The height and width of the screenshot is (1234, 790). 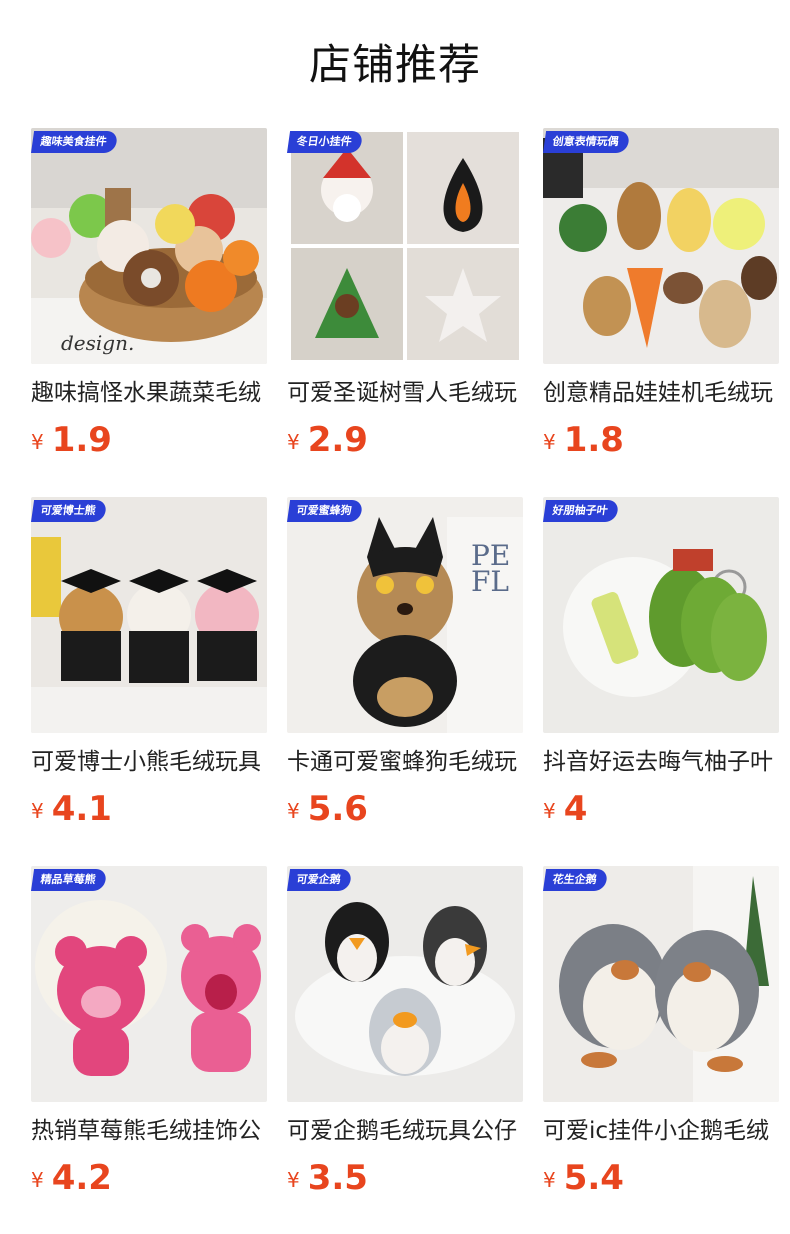 I want to click on product-price: ¥1.8, so click(x=661, y=440).